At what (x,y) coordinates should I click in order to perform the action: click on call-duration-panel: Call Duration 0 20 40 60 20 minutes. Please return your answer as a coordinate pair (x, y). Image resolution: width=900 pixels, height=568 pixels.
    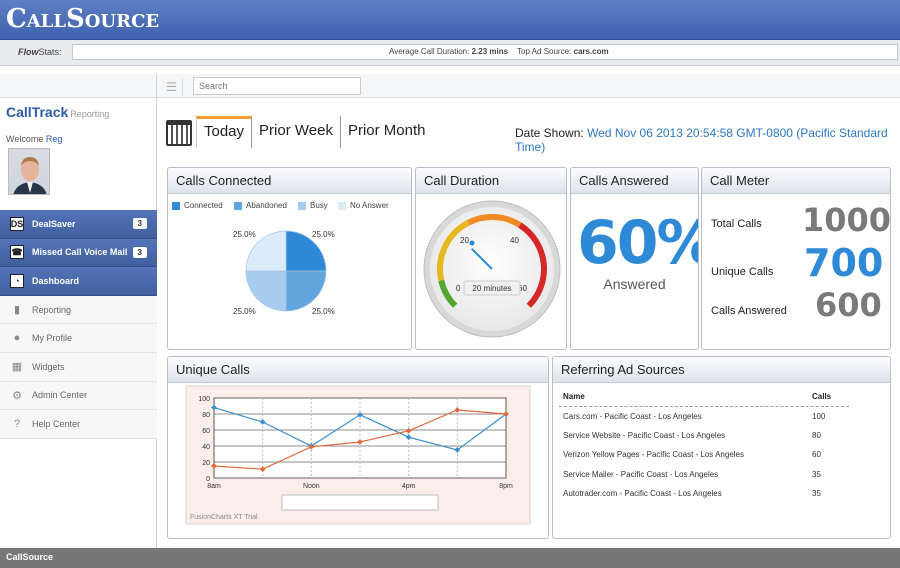
    Looking at the image, I should click on (491, 258).